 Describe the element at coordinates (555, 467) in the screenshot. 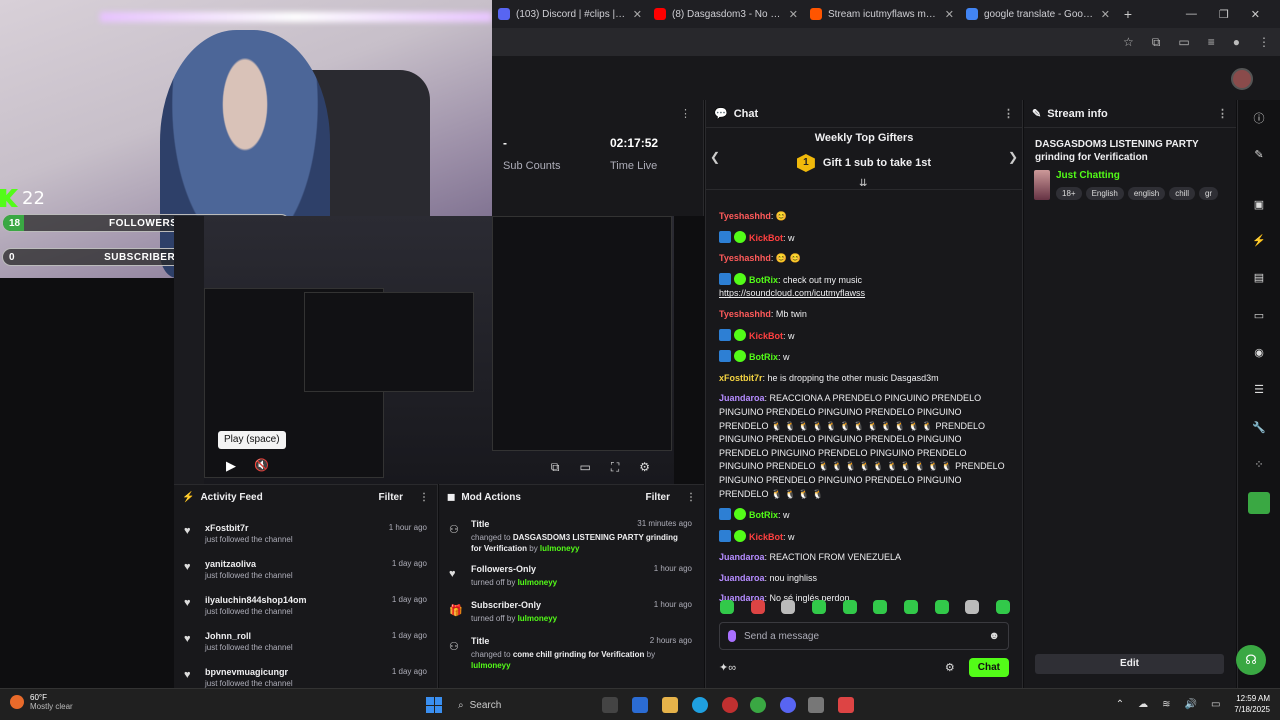

I see `clip-icon: ⧉` at that location.